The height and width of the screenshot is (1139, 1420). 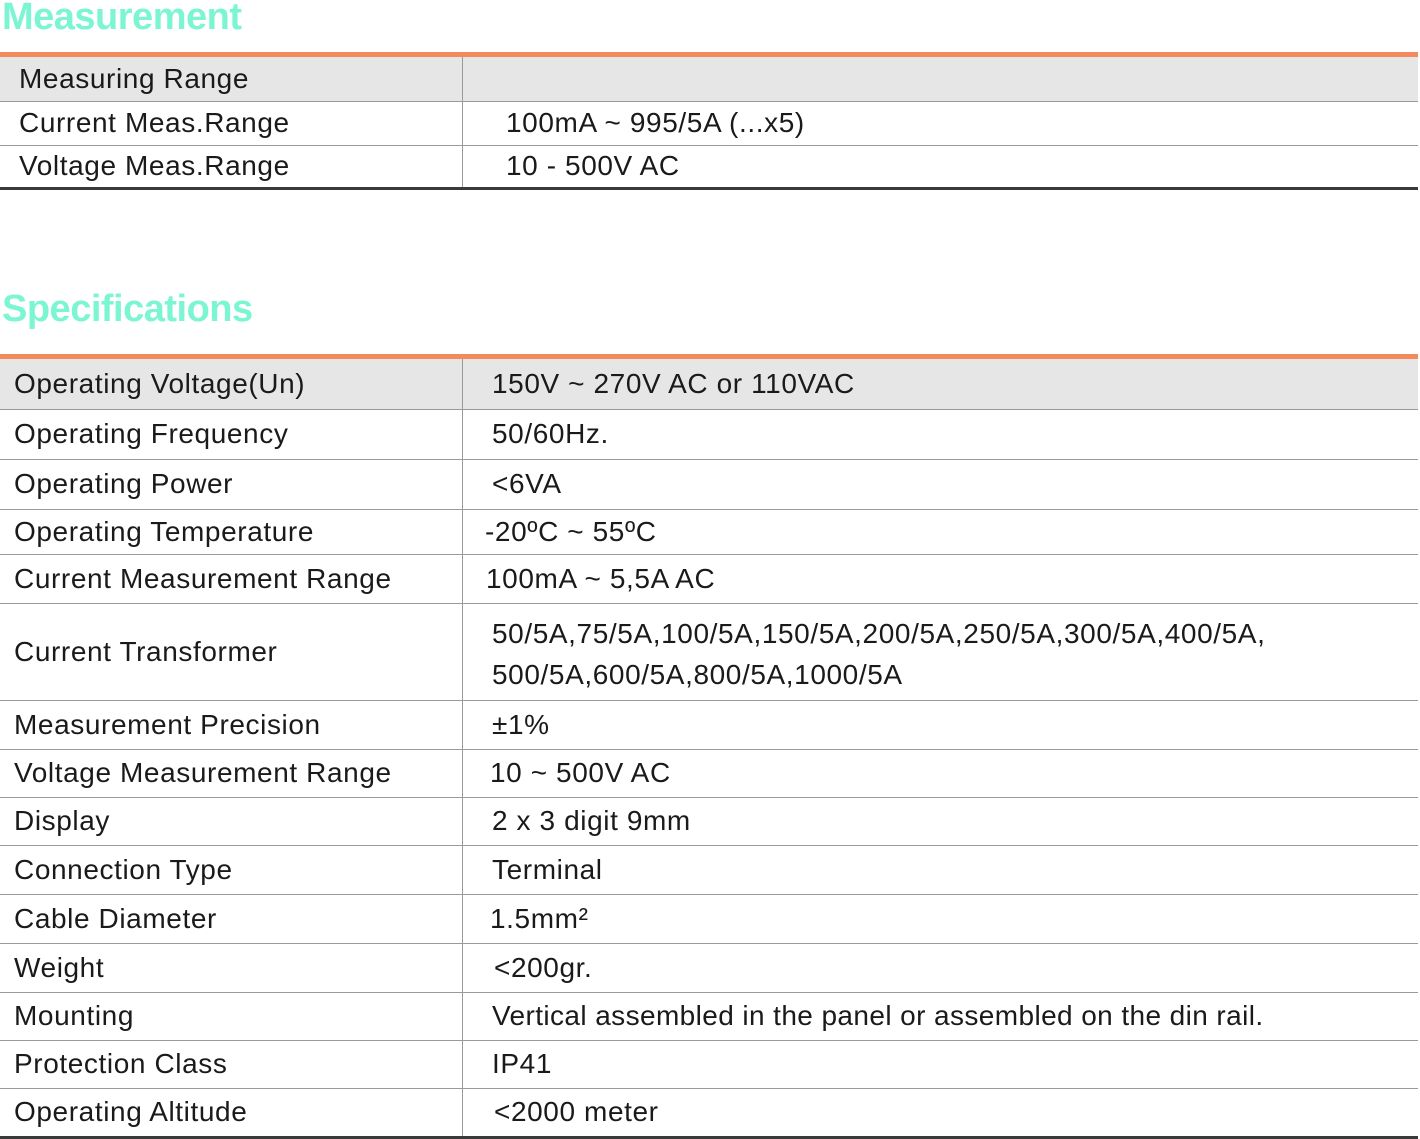 I want to click on row-label: Operating Frequency, so click(x=231, y=434).